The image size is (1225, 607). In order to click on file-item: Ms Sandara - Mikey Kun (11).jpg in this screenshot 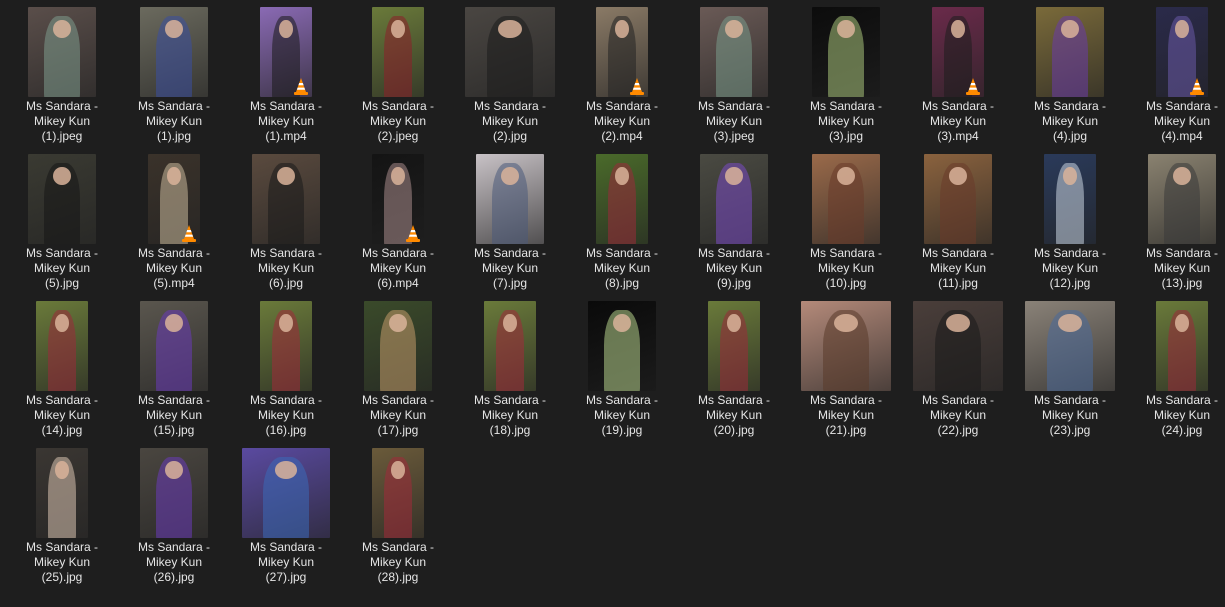, I will do `click(958, 219)`.